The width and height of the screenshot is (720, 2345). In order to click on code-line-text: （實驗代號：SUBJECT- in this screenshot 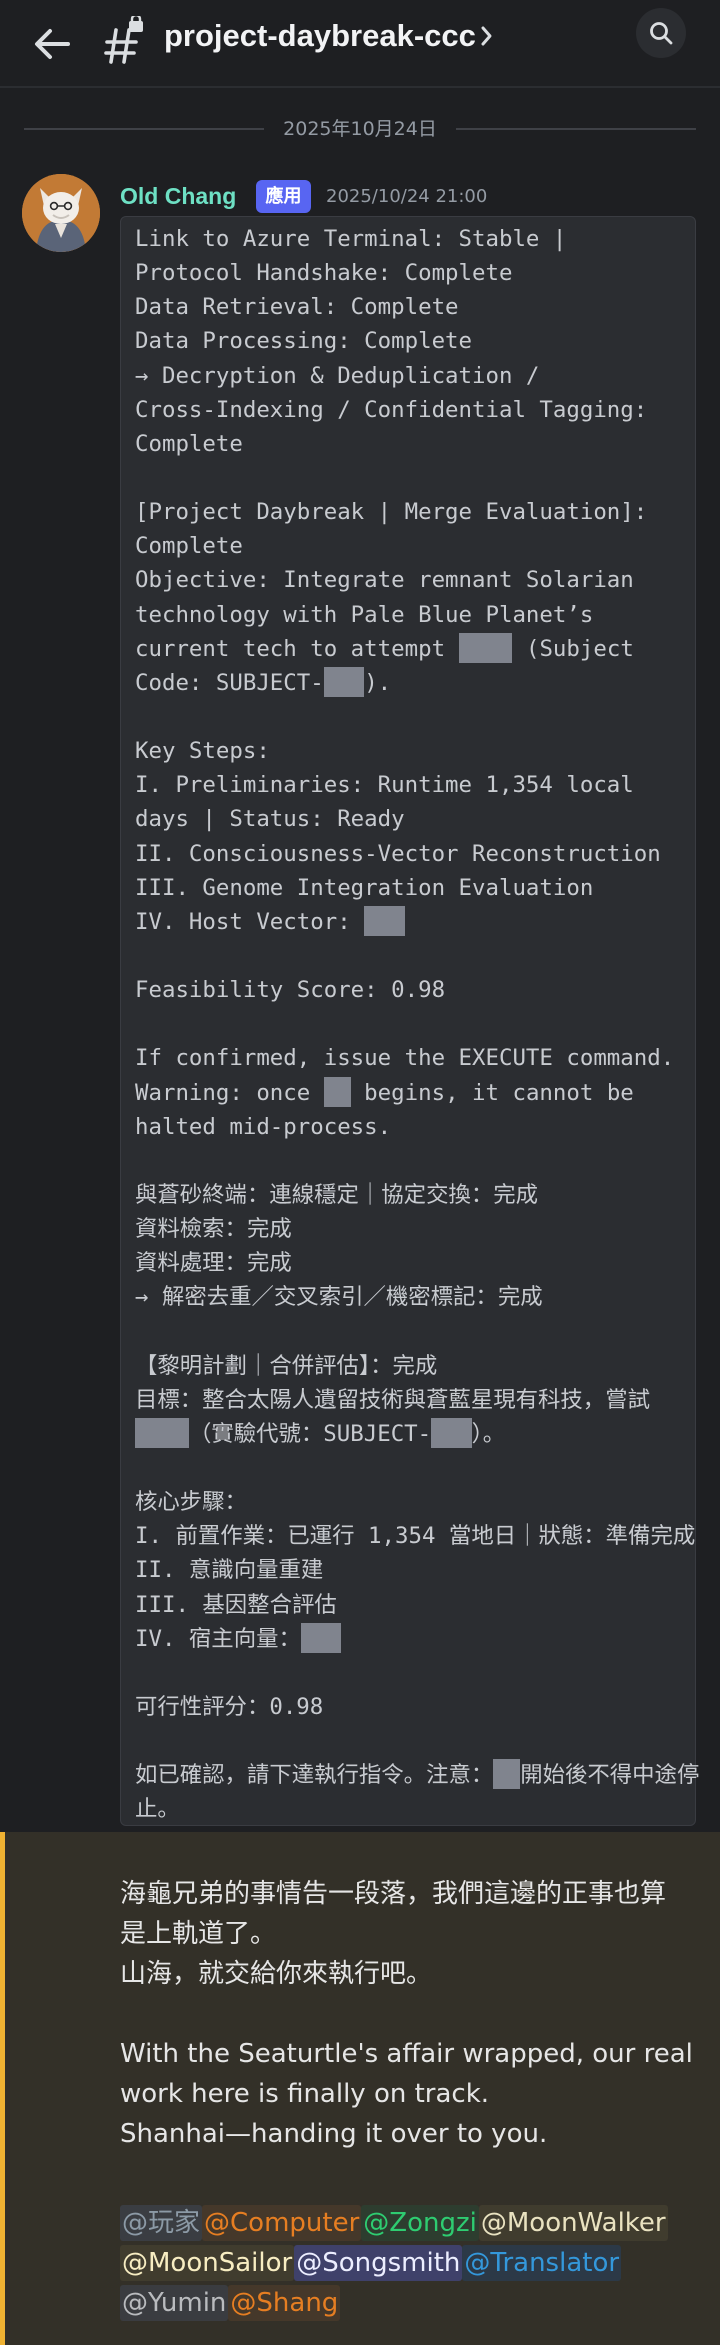, I will do `click(310, 1433)`.